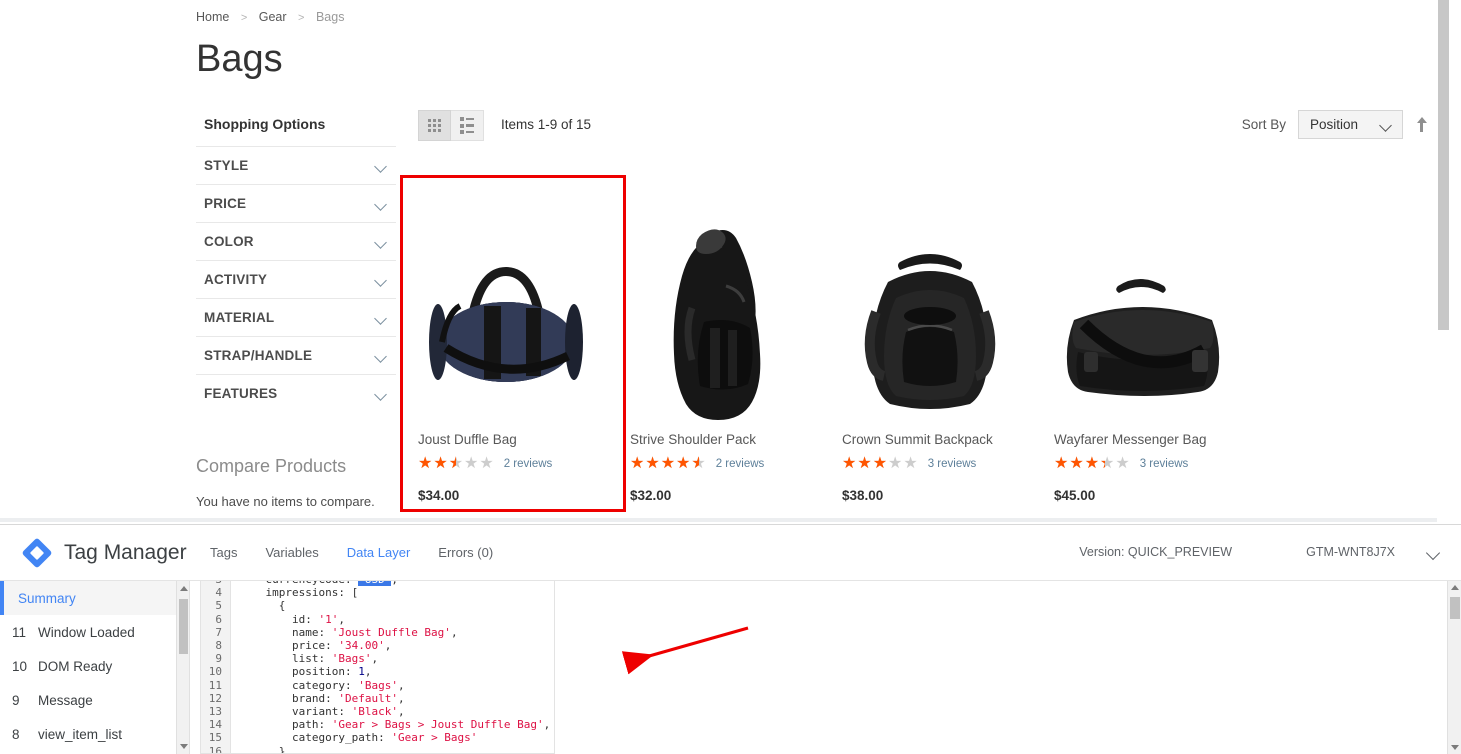 The image size is (1461, 754). I want to click on filter-activity: ACTIVITY, so click(296, 279).